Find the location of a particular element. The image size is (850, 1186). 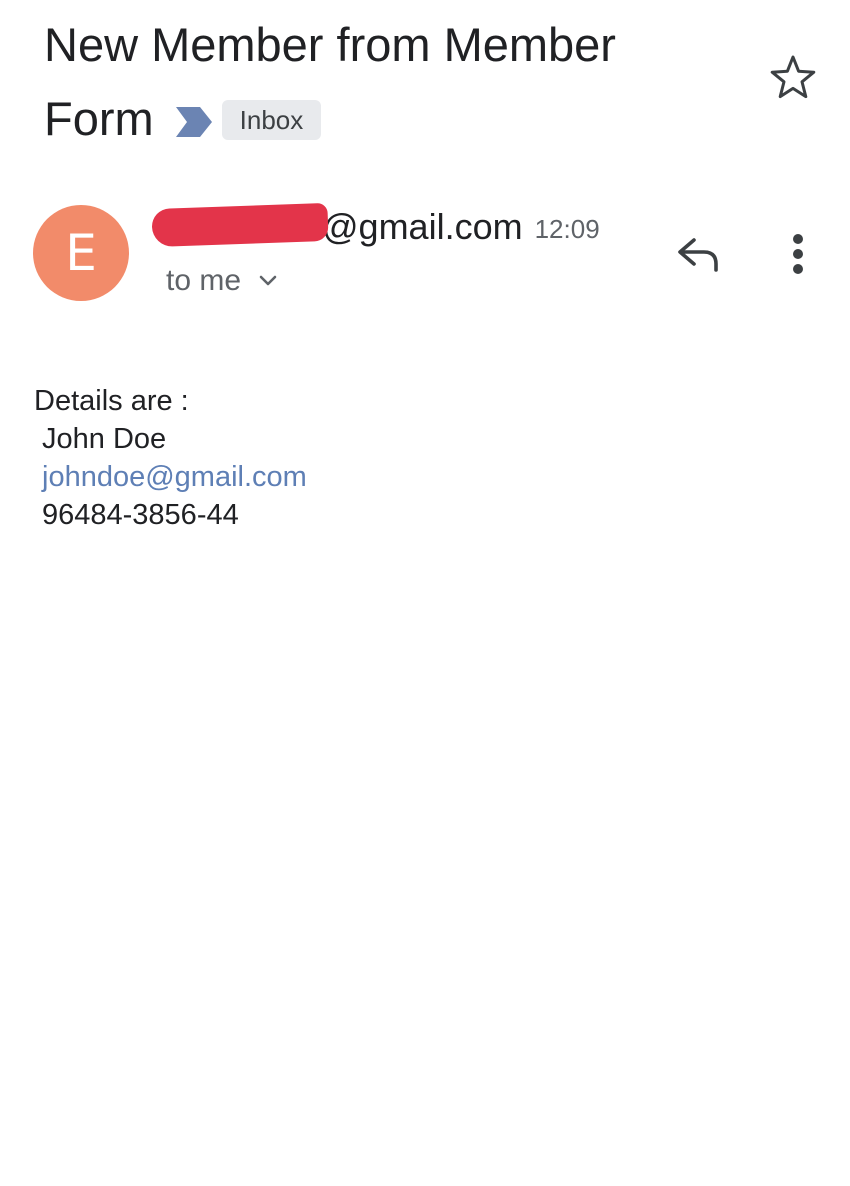

star-button is located at coordinates (793, 77).